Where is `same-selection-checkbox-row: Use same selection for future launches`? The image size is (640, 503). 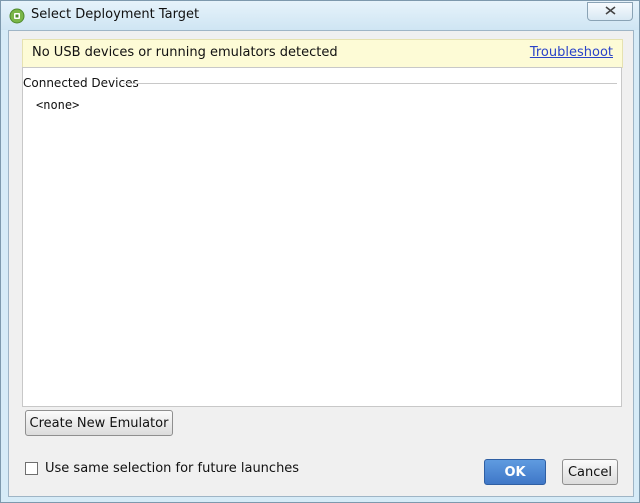 same-selection-checkbox-row: Use same selection for future launches is located at coordinates (162, 468).